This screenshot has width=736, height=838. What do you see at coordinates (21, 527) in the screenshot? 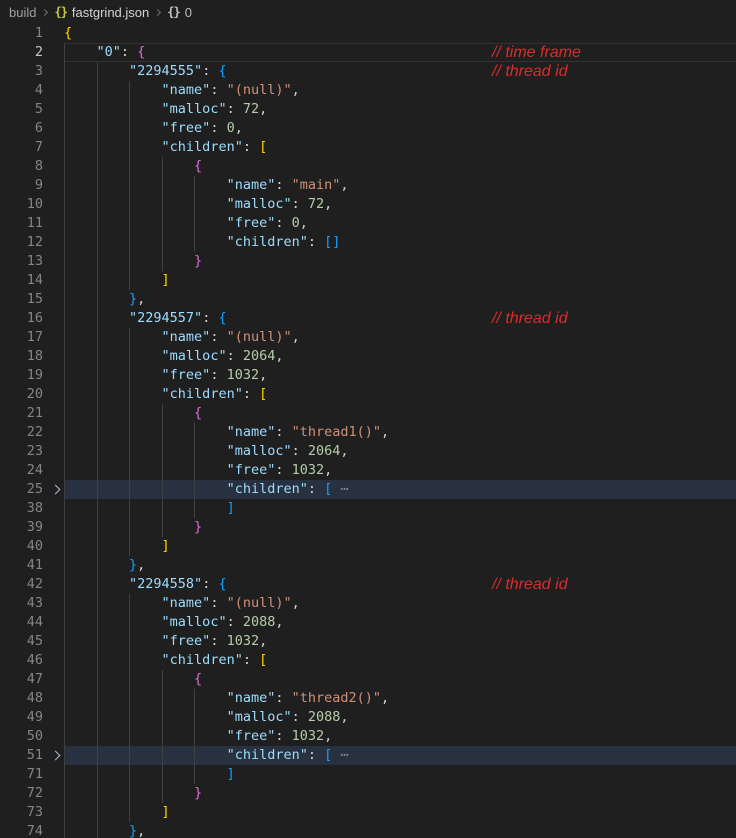
I see `line-number: 39` at bounding box center [21, 527].